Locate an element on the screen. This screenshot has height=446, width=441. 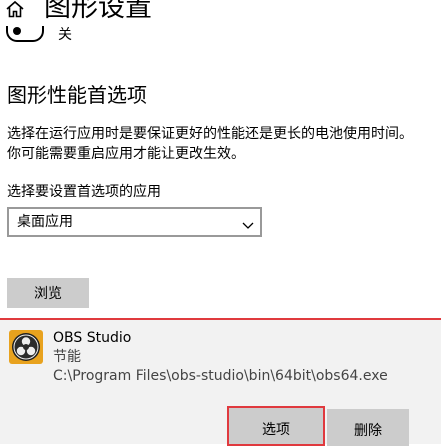
delete-button: 删除 is located at coordinates (368, 427).